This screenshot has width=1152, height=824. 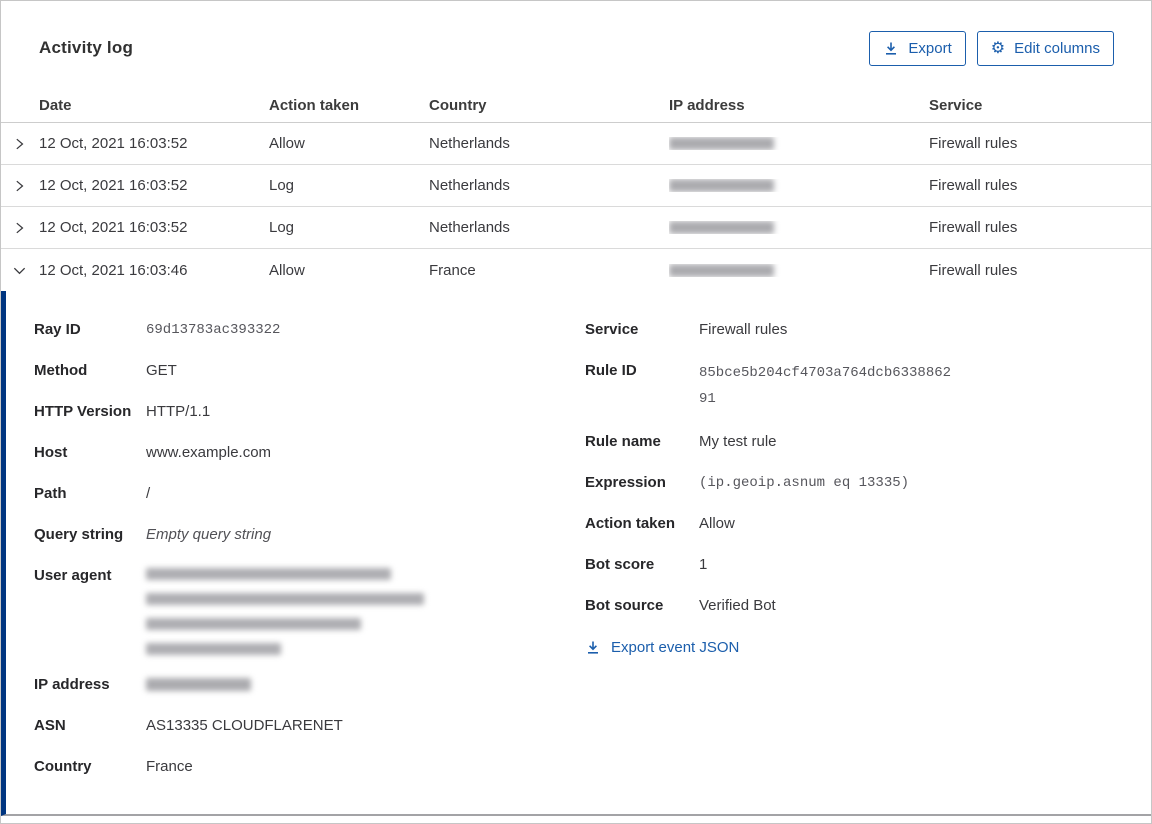 I want to click on detail-field-ip-address: IP address, so click(x=309, y=685).